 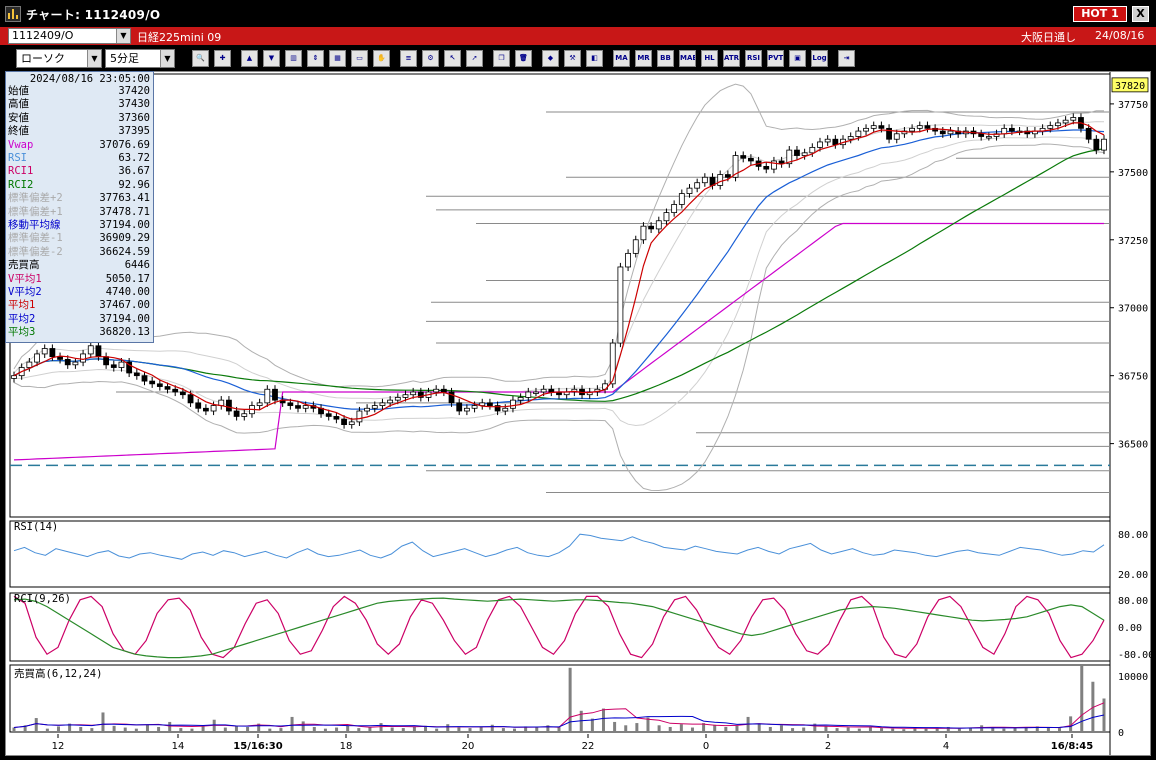 What do you see at coordinates (474, 58) in the screenshot?
I see `toolbar-arrow-button: ➚` at bounding box center [474, 58].